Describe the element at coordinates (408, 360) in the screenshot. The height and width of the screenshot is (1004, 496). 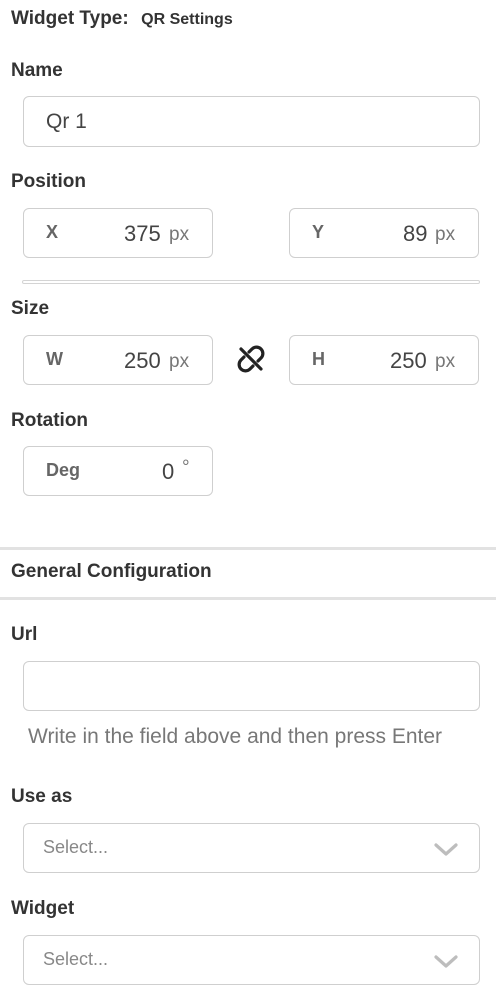
I see `size-h-value: 250` at that location.